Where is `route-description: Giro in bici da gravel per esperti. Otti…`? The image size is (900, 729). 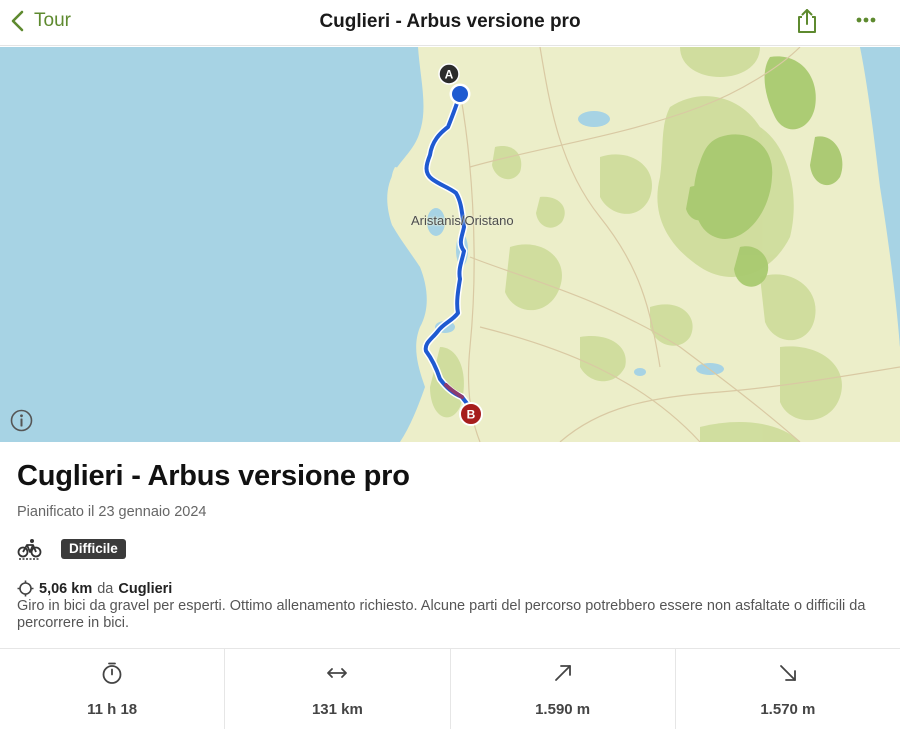 route-description: Giro in bici da gravel per esperti. Otti… is located at coordinates (441, 614).